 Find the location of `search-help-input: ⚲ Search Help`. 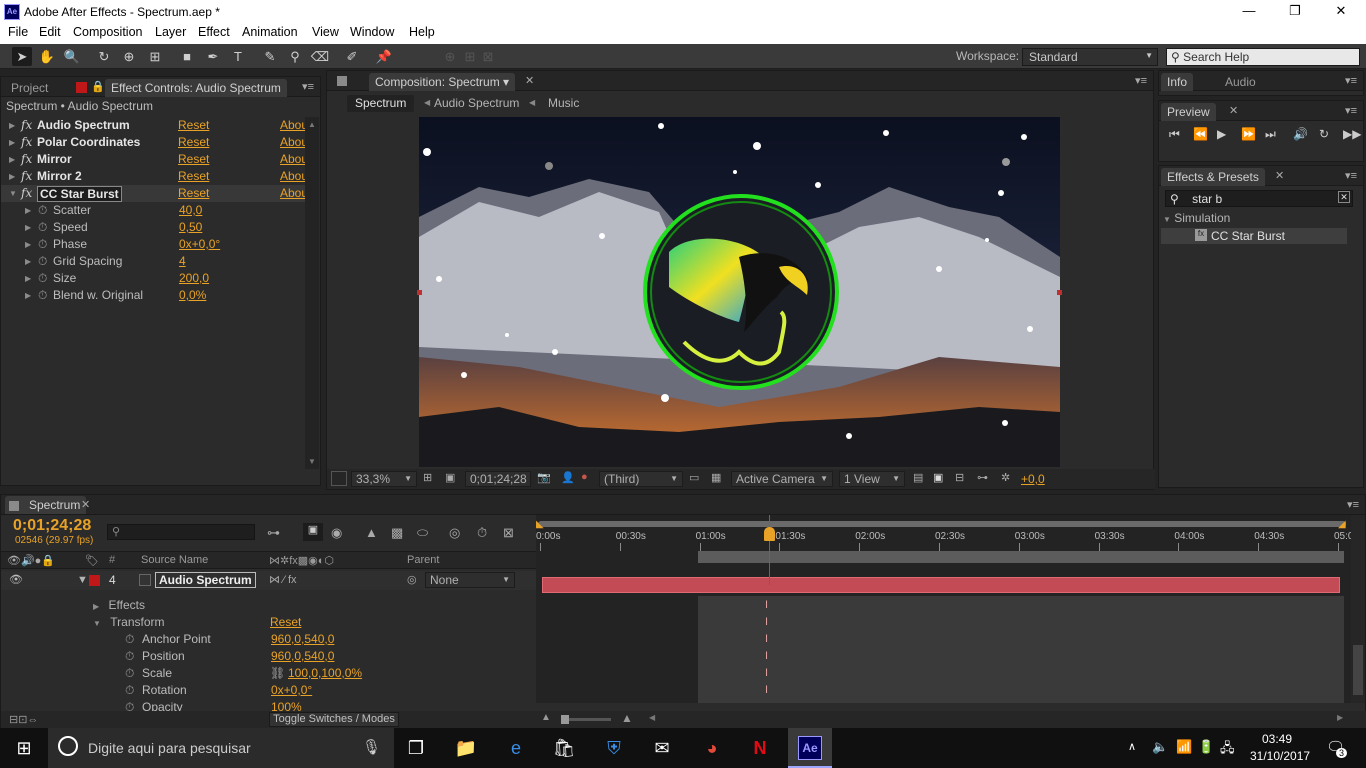

search-help-input: ⚲ Search Help is located at coordinates (1263, 57).